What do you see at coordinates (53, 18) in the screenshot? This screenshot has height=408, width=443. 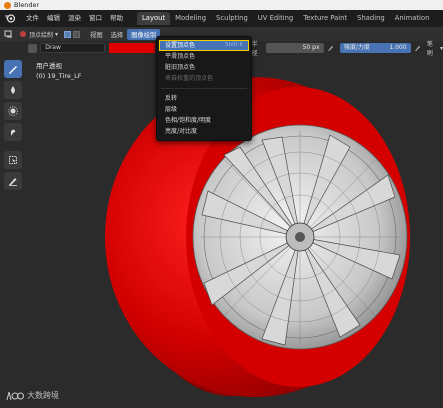 I see `menu-edit: 编辑` at bounding box center [53, 18].